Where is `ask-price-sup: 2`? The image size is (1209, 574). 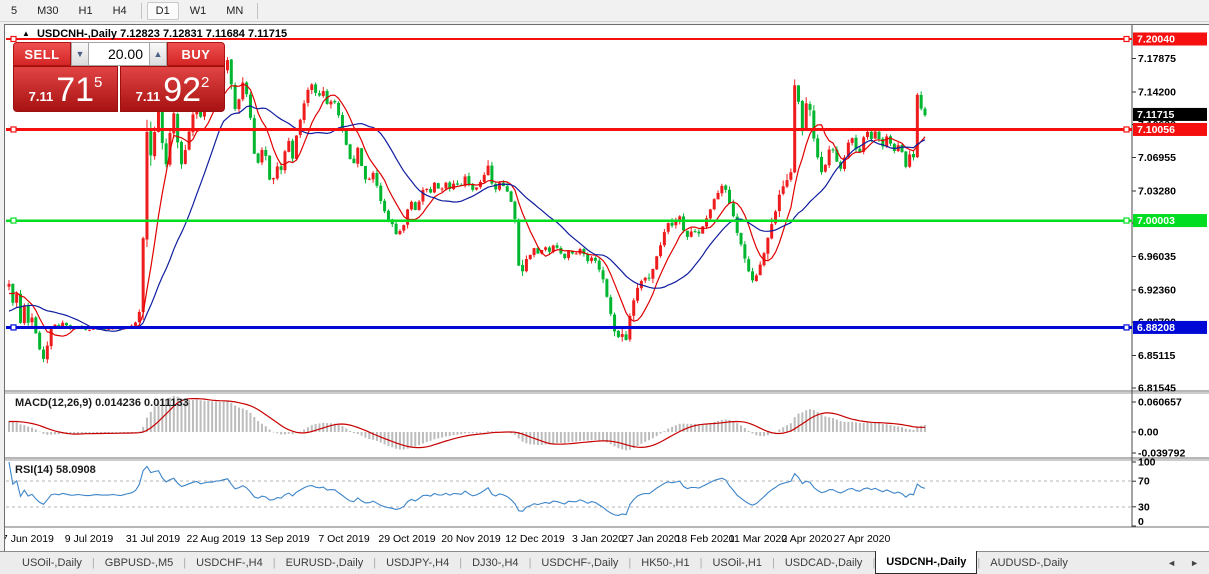
ask-price-sup: 2 is located at coordinates (205, 82).